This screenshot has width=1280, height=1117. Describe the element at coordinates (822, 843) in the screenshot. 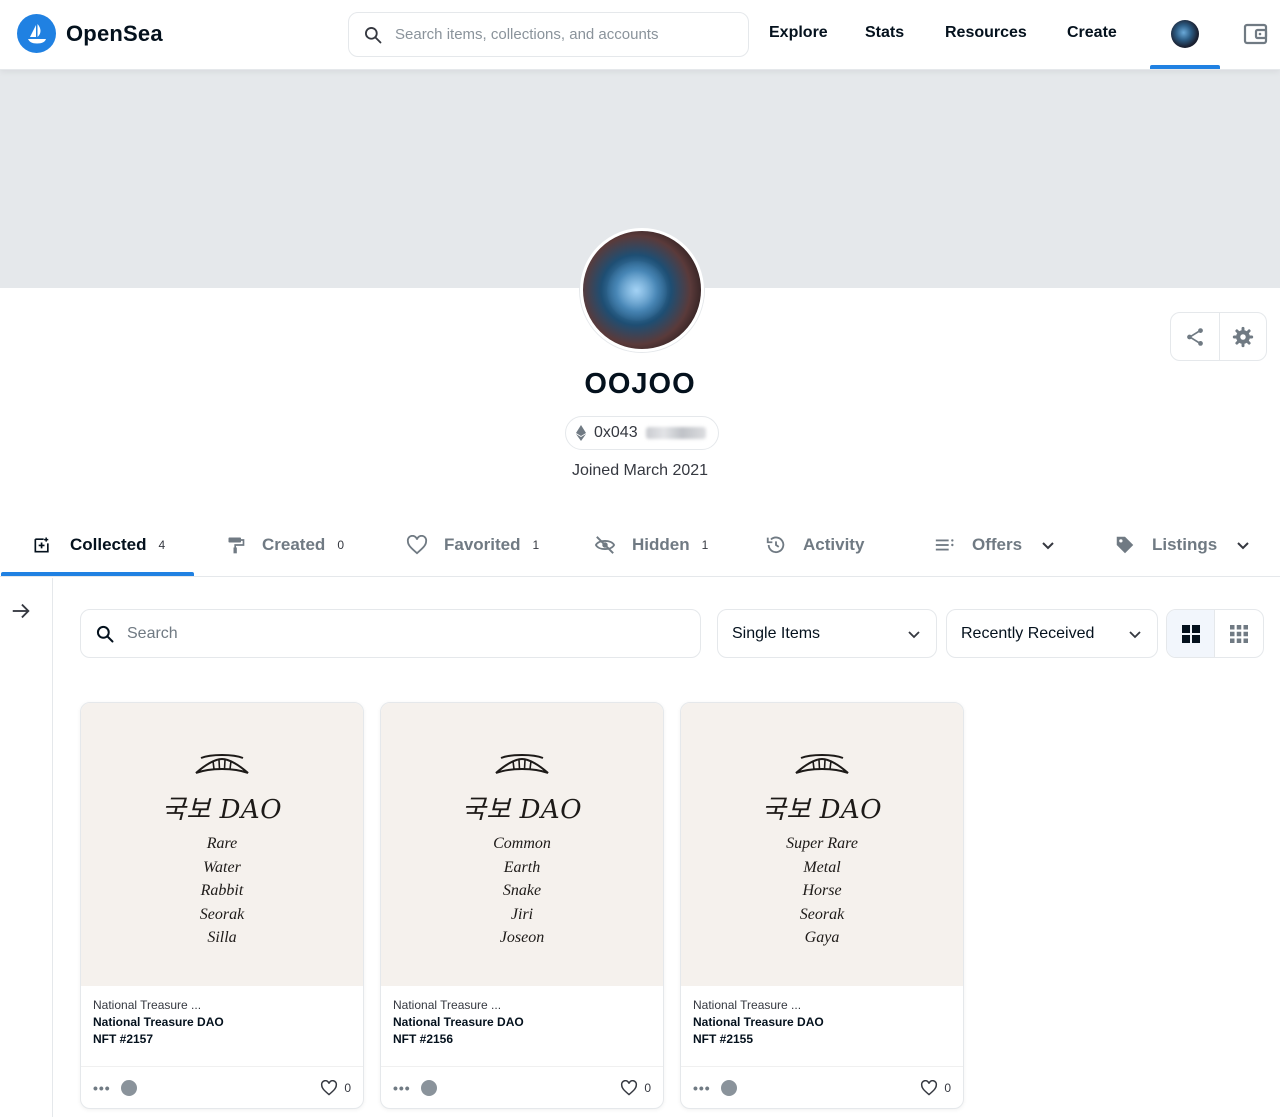

I see `trait-rarity: Super Rare` at that location.